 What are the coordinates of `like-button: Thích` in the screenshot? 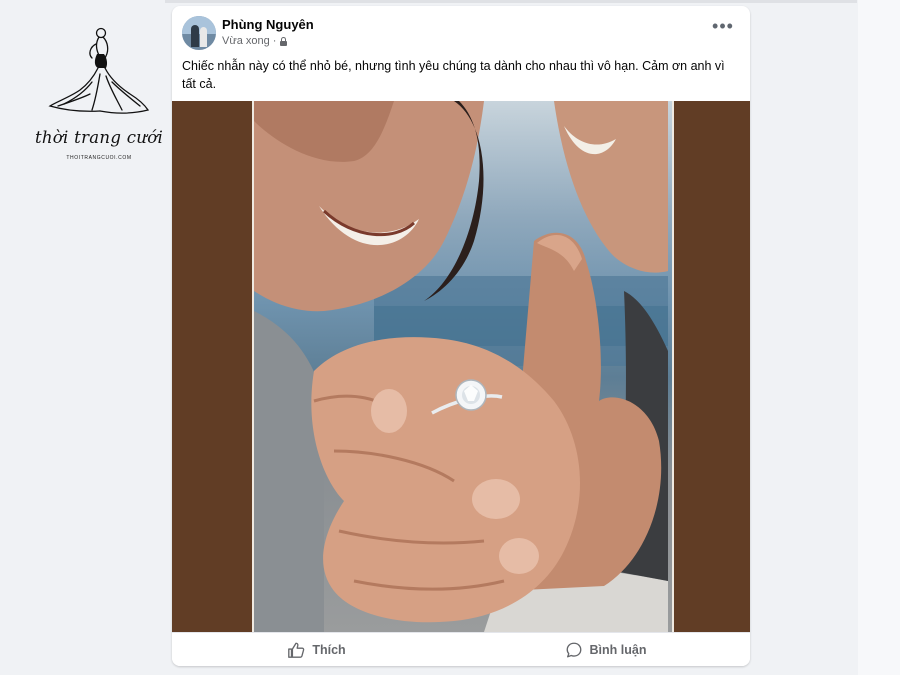 It's located at (316, 649).